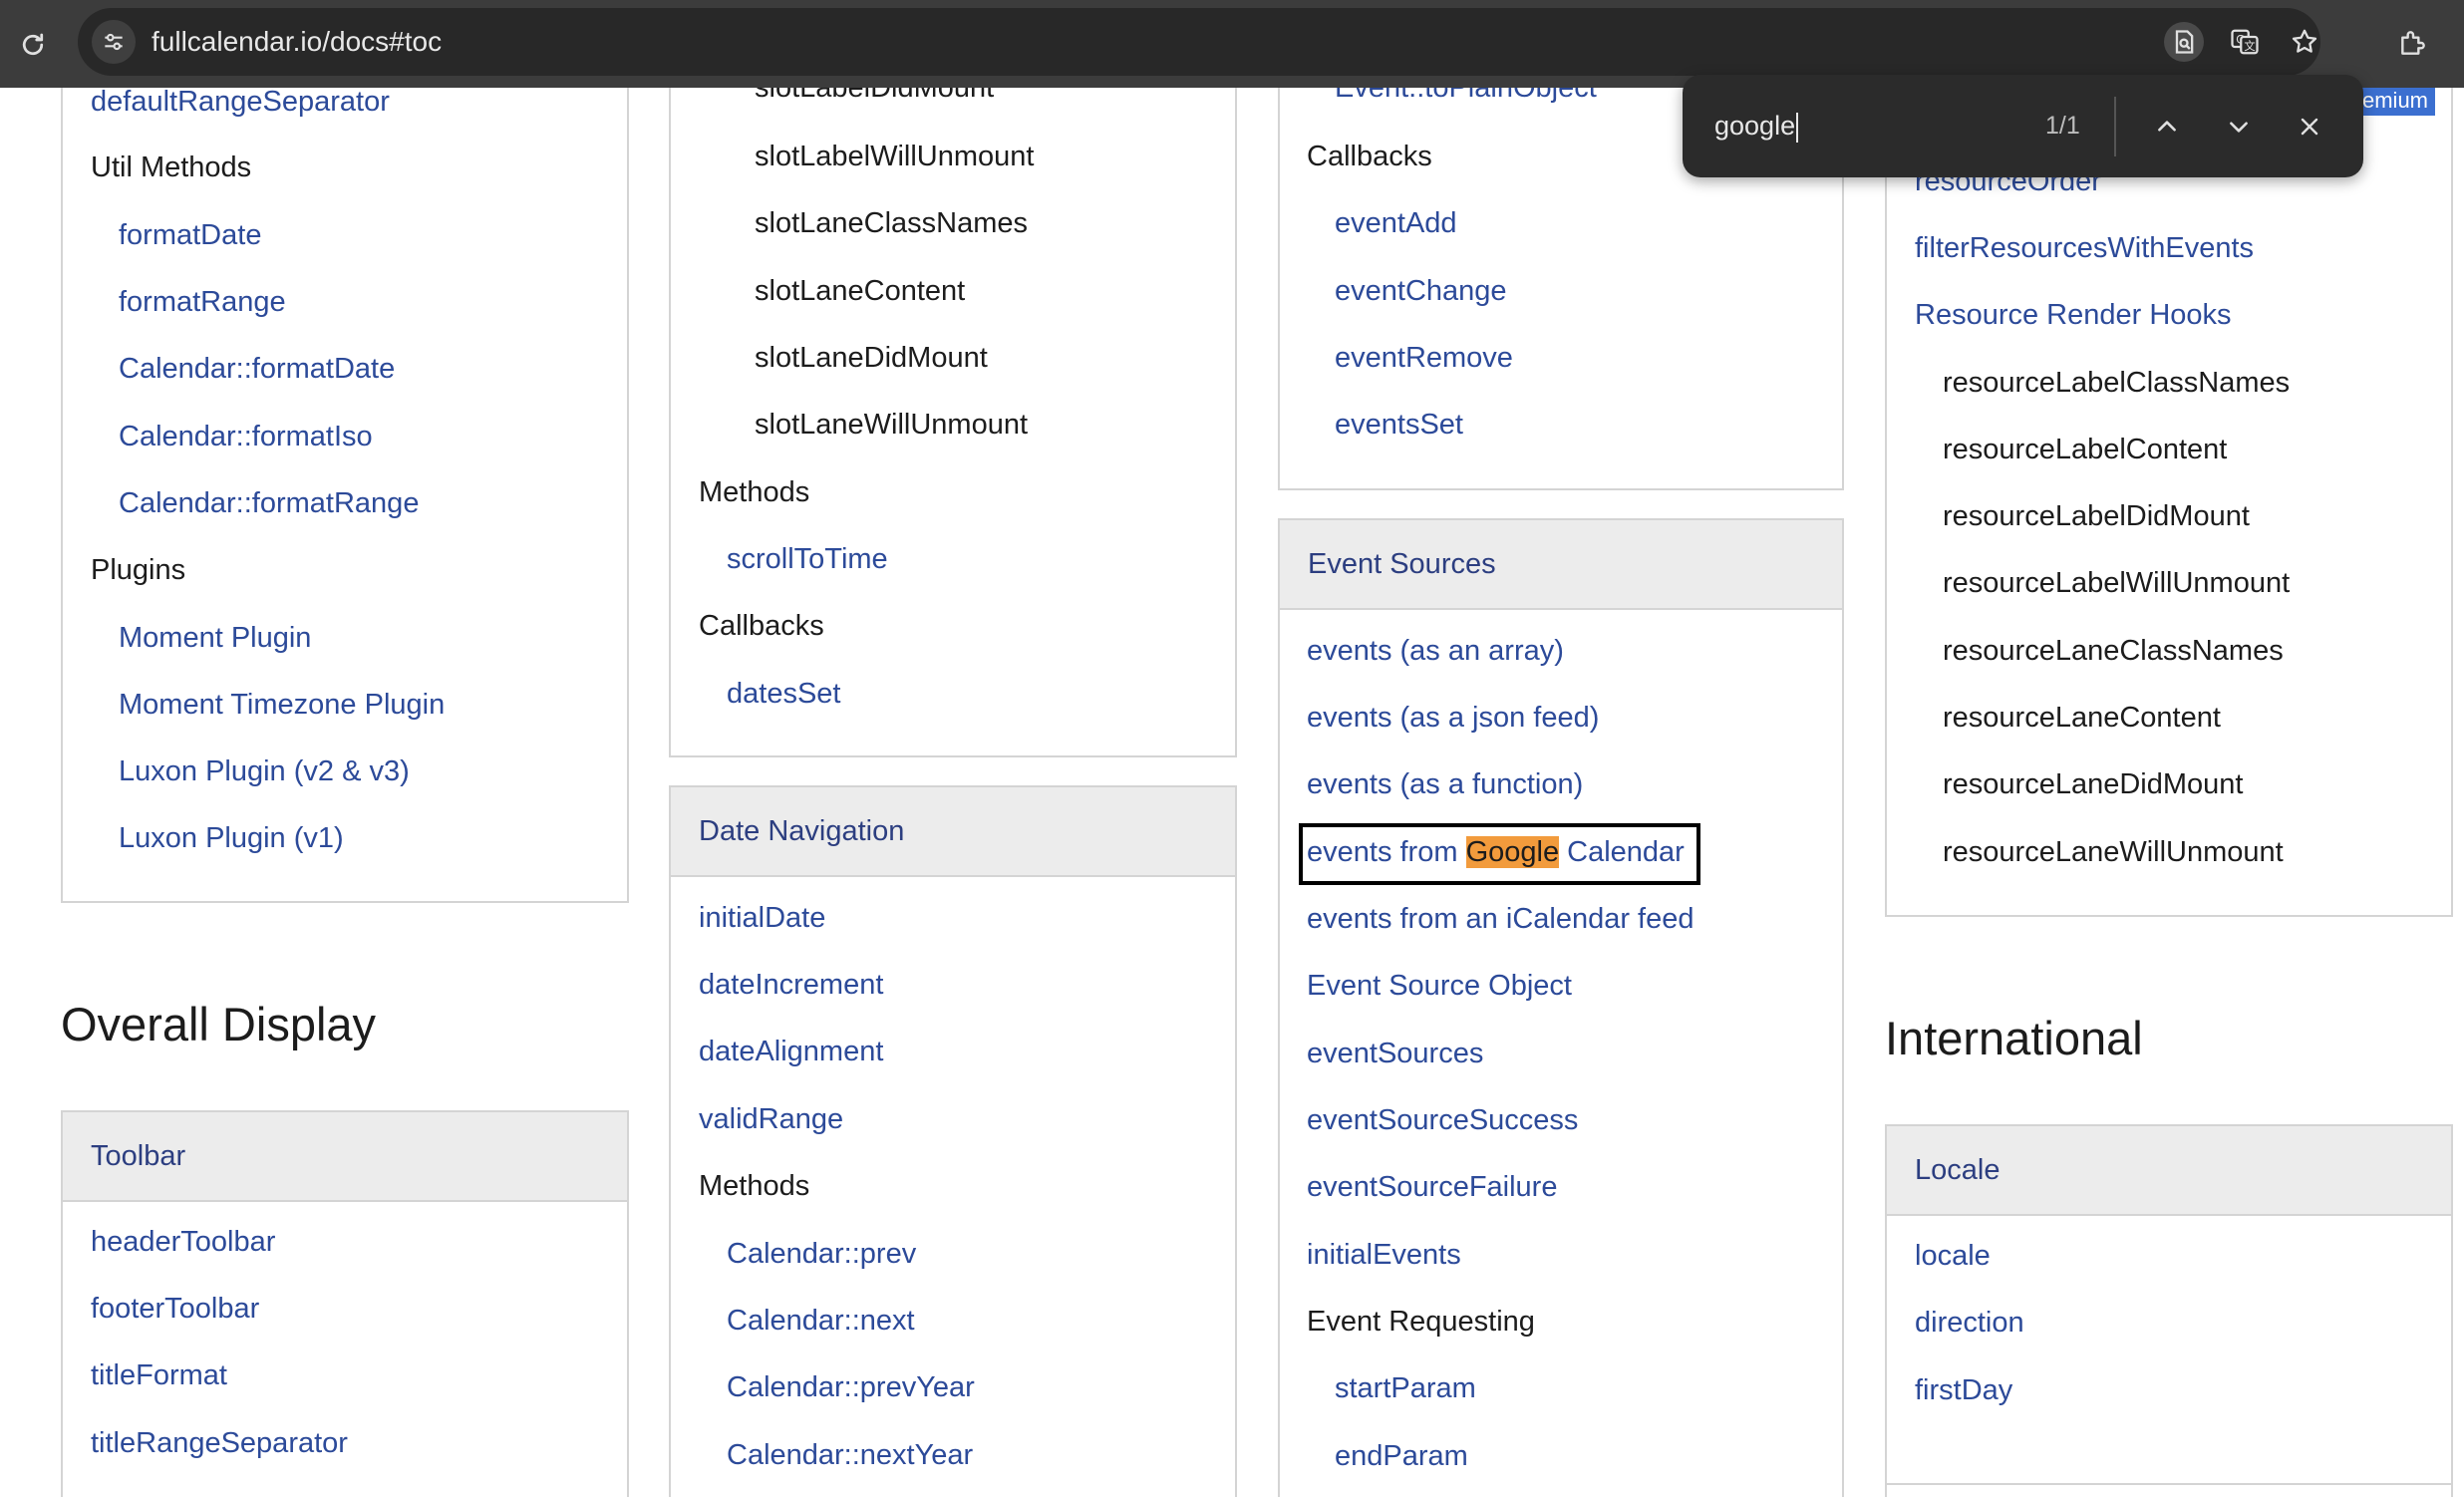 This screenshot has width=2464, height=1497. Describe the element at coordinates (2305, 42) in the screenshot. I see `star-icon` at that location.